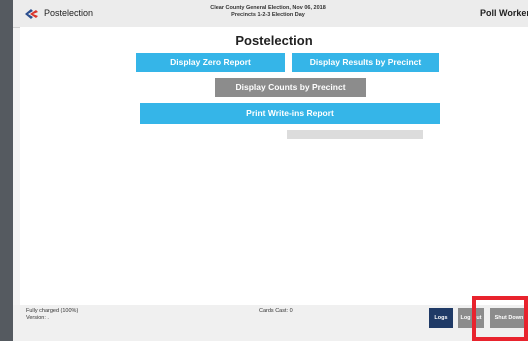 This screenshot has width=528, height=341. I want to click on page-title: Postelection, so click(274, 40).